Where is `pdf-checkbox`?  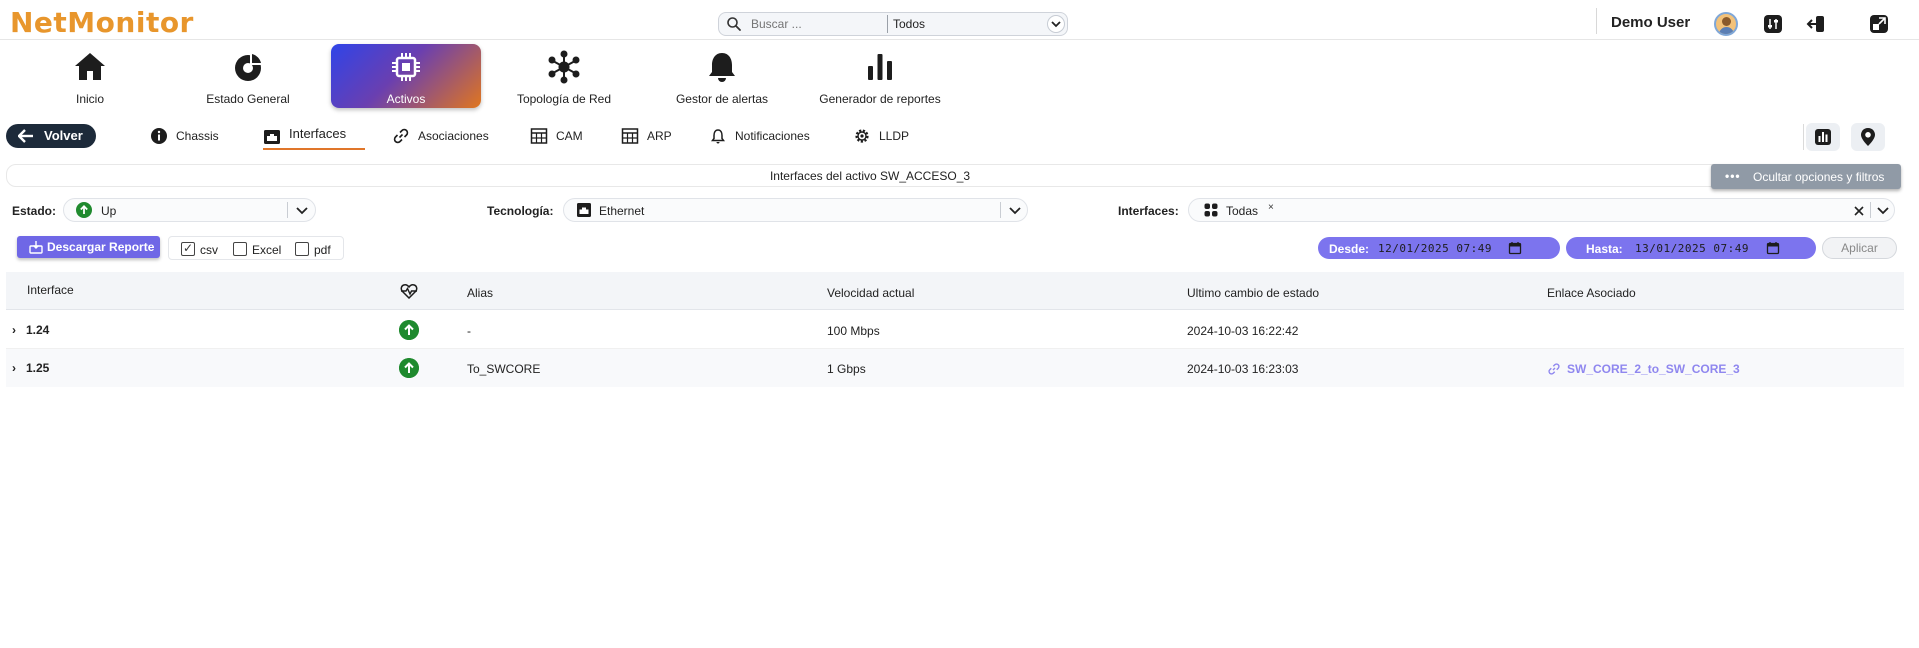 pdf-checkbox is located at coordinates (302, 249).